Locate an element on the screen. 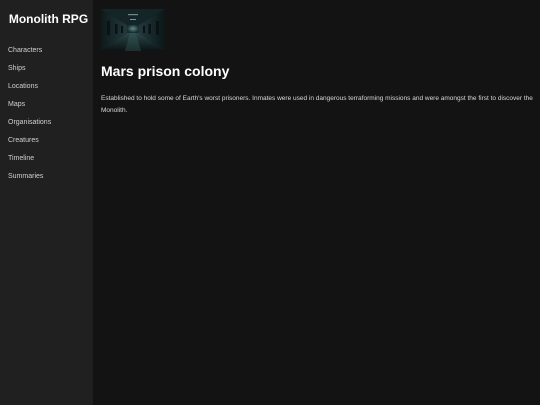 Image resolution: width=540 pixels, height=405 pixels. sidebar-item-timeline: Timeline is located at coordinates (46, 159).